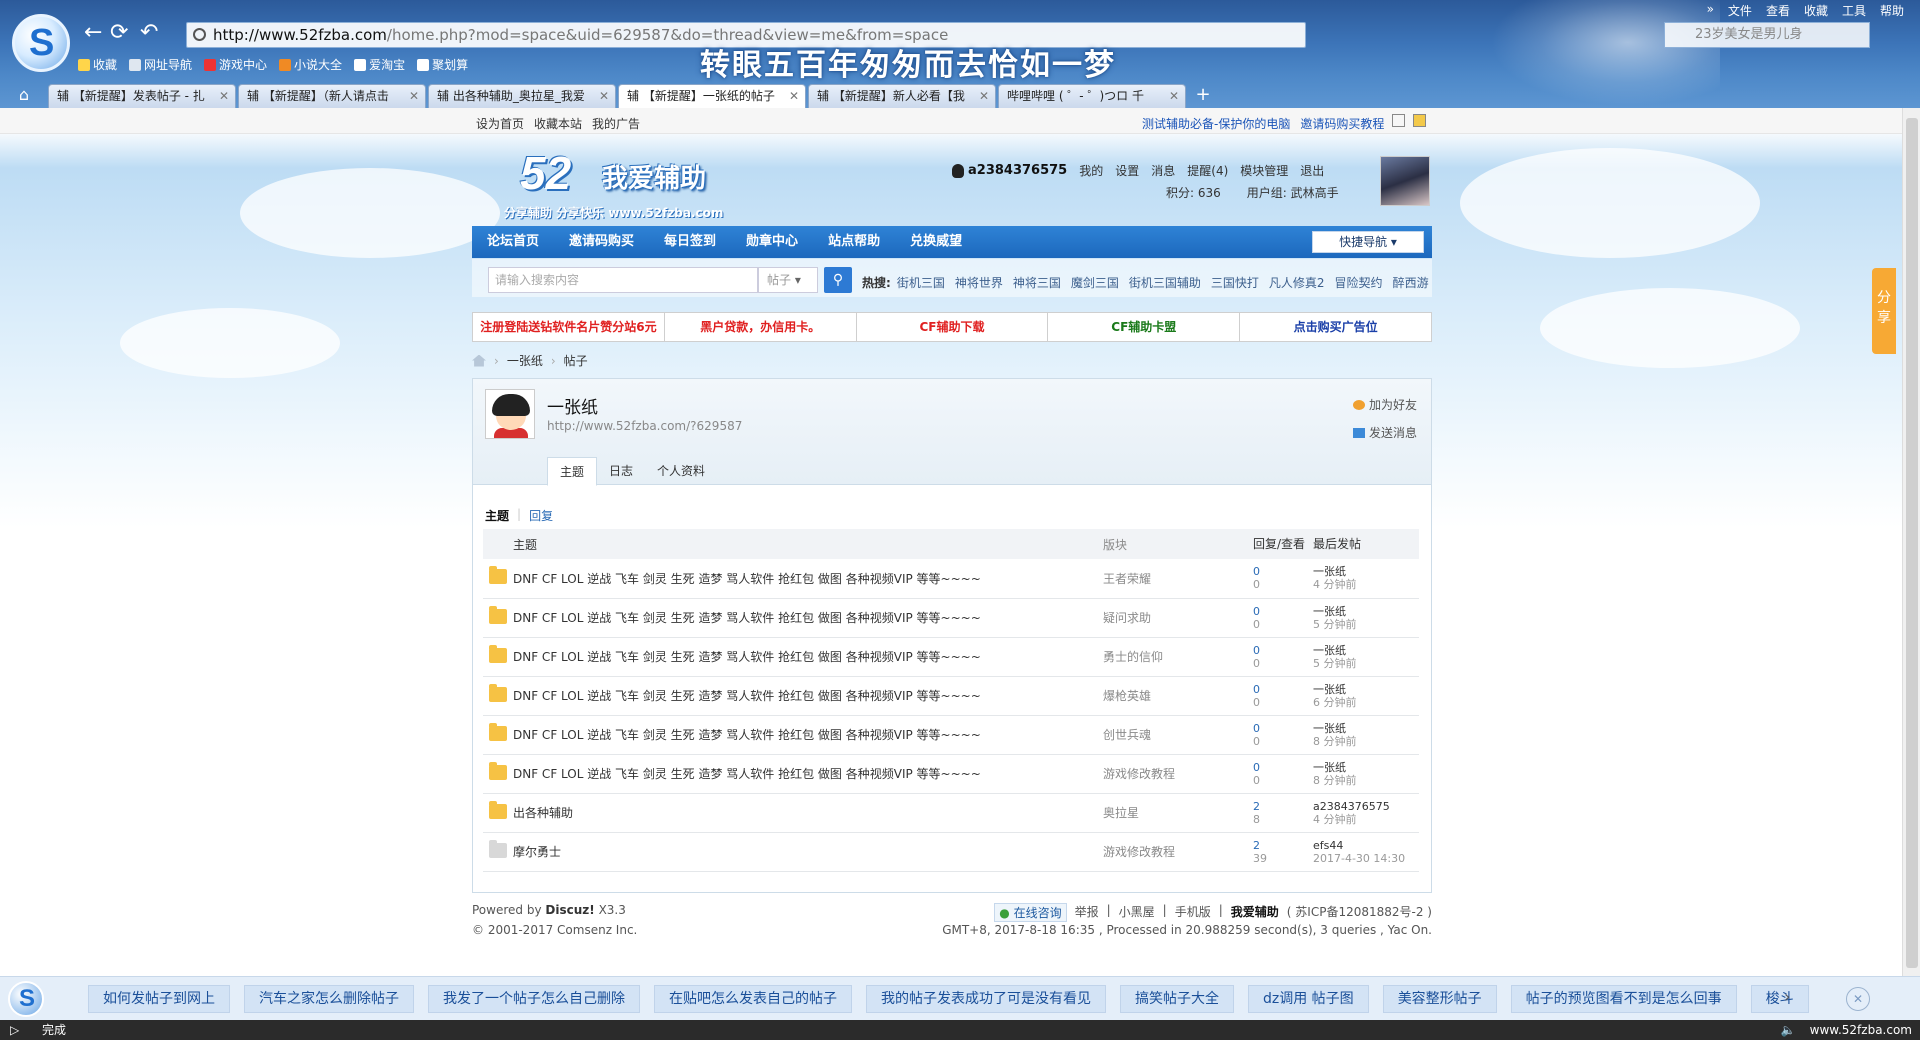 The width and height of the screenshot is (1920, 1040). What do you see at coordinates (1297, 282) in the screenshot?
I see `hot-search-link: 凡人修真2` at bounding box center [1297, 282].